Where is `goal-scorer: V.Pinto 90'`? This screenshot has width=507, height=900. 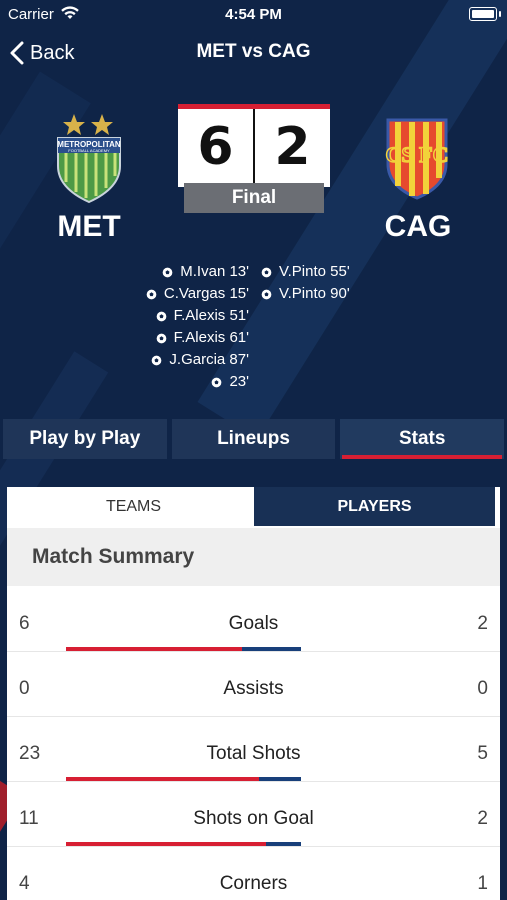
goal-scorer: V.Pinto 90' is located at coordinates (305, 294).